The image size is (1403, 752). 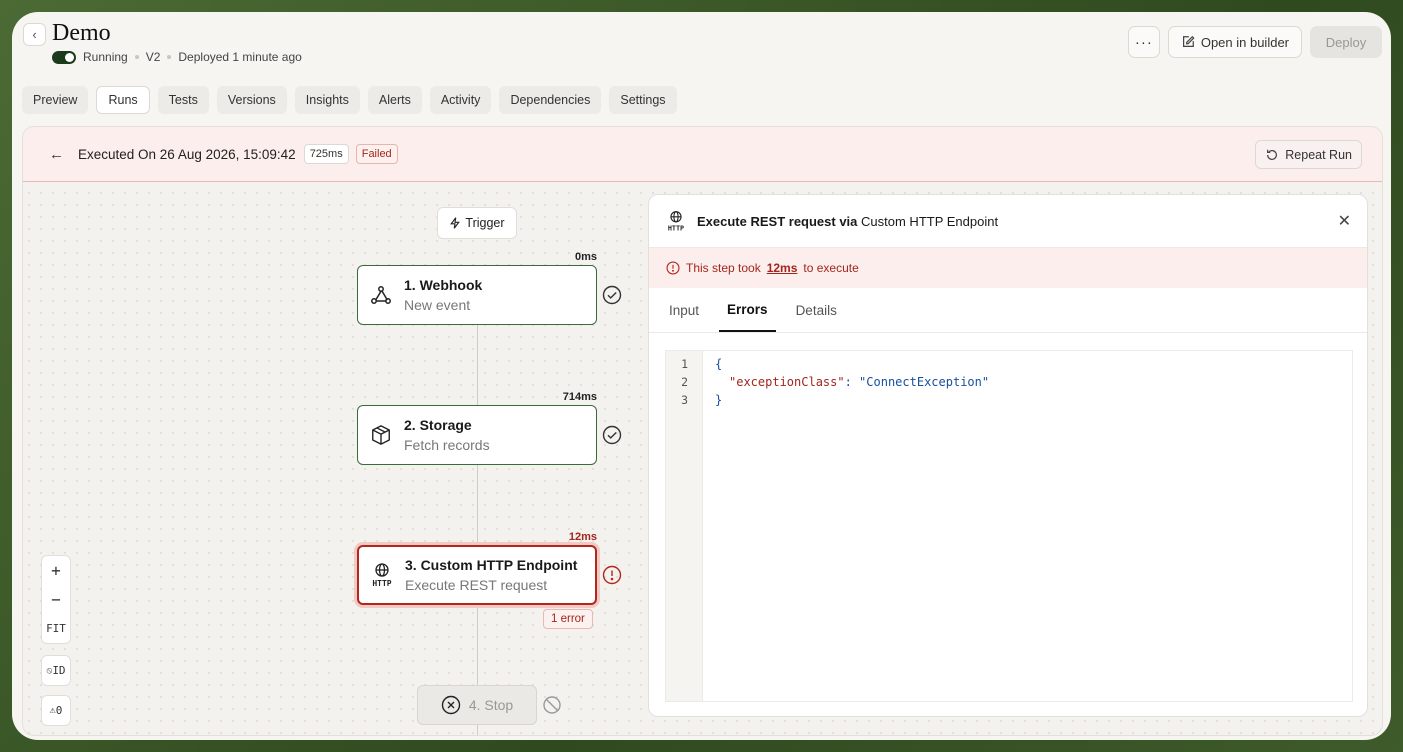 I want to click on step-node-stop: 4. Stop, so click(x=477, y=705).